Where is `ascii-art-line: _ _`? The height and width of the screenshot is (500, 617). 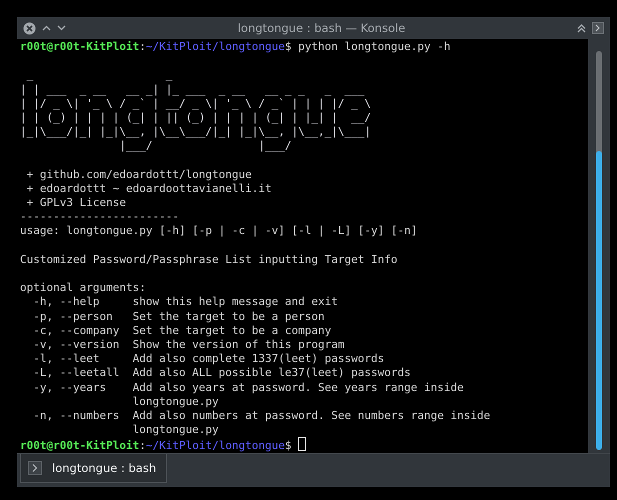
ascii-art-line: _ _ is located at coordinates (99, 75).